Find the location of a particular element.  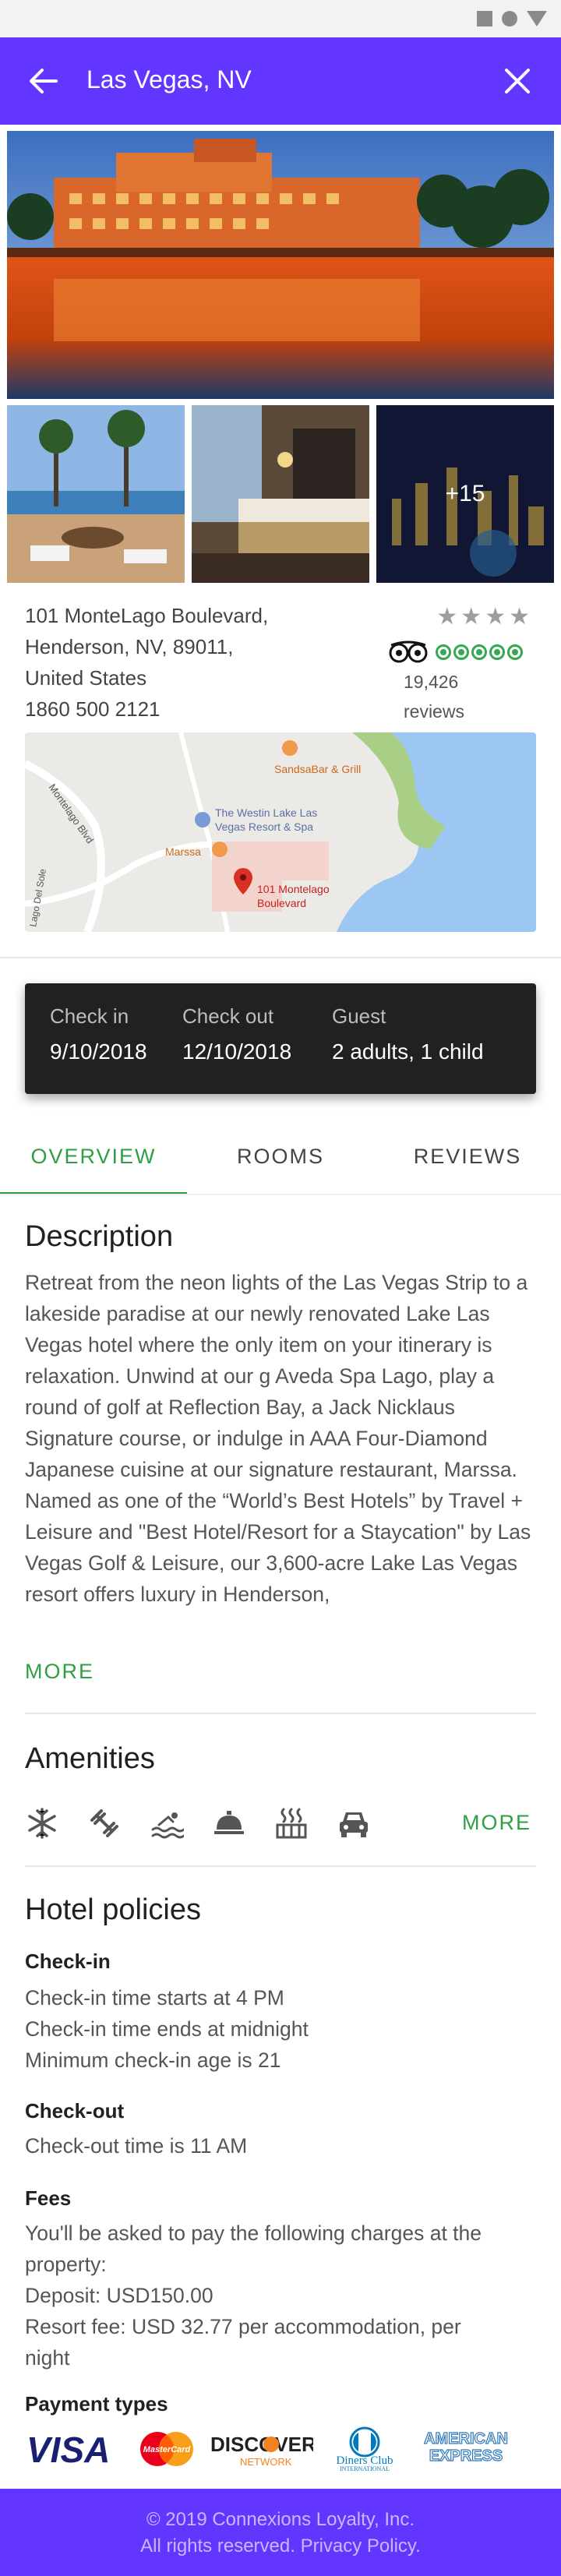

address-line: United States is located at coordinates (86, 678).